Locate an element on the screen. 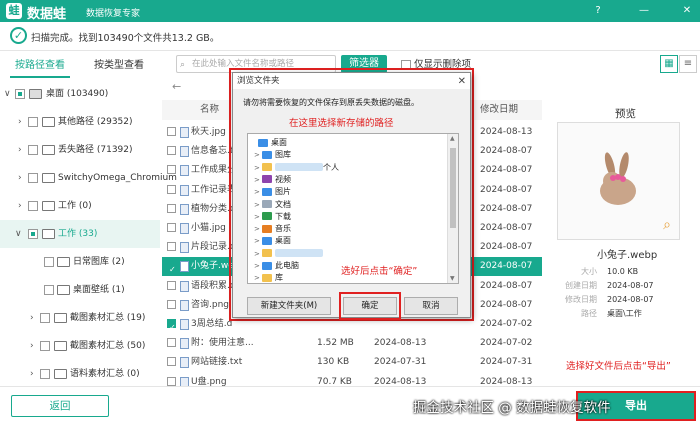  tree-item-daily-gallery: 日常图库 (2) is located at coordinates (80, 262).